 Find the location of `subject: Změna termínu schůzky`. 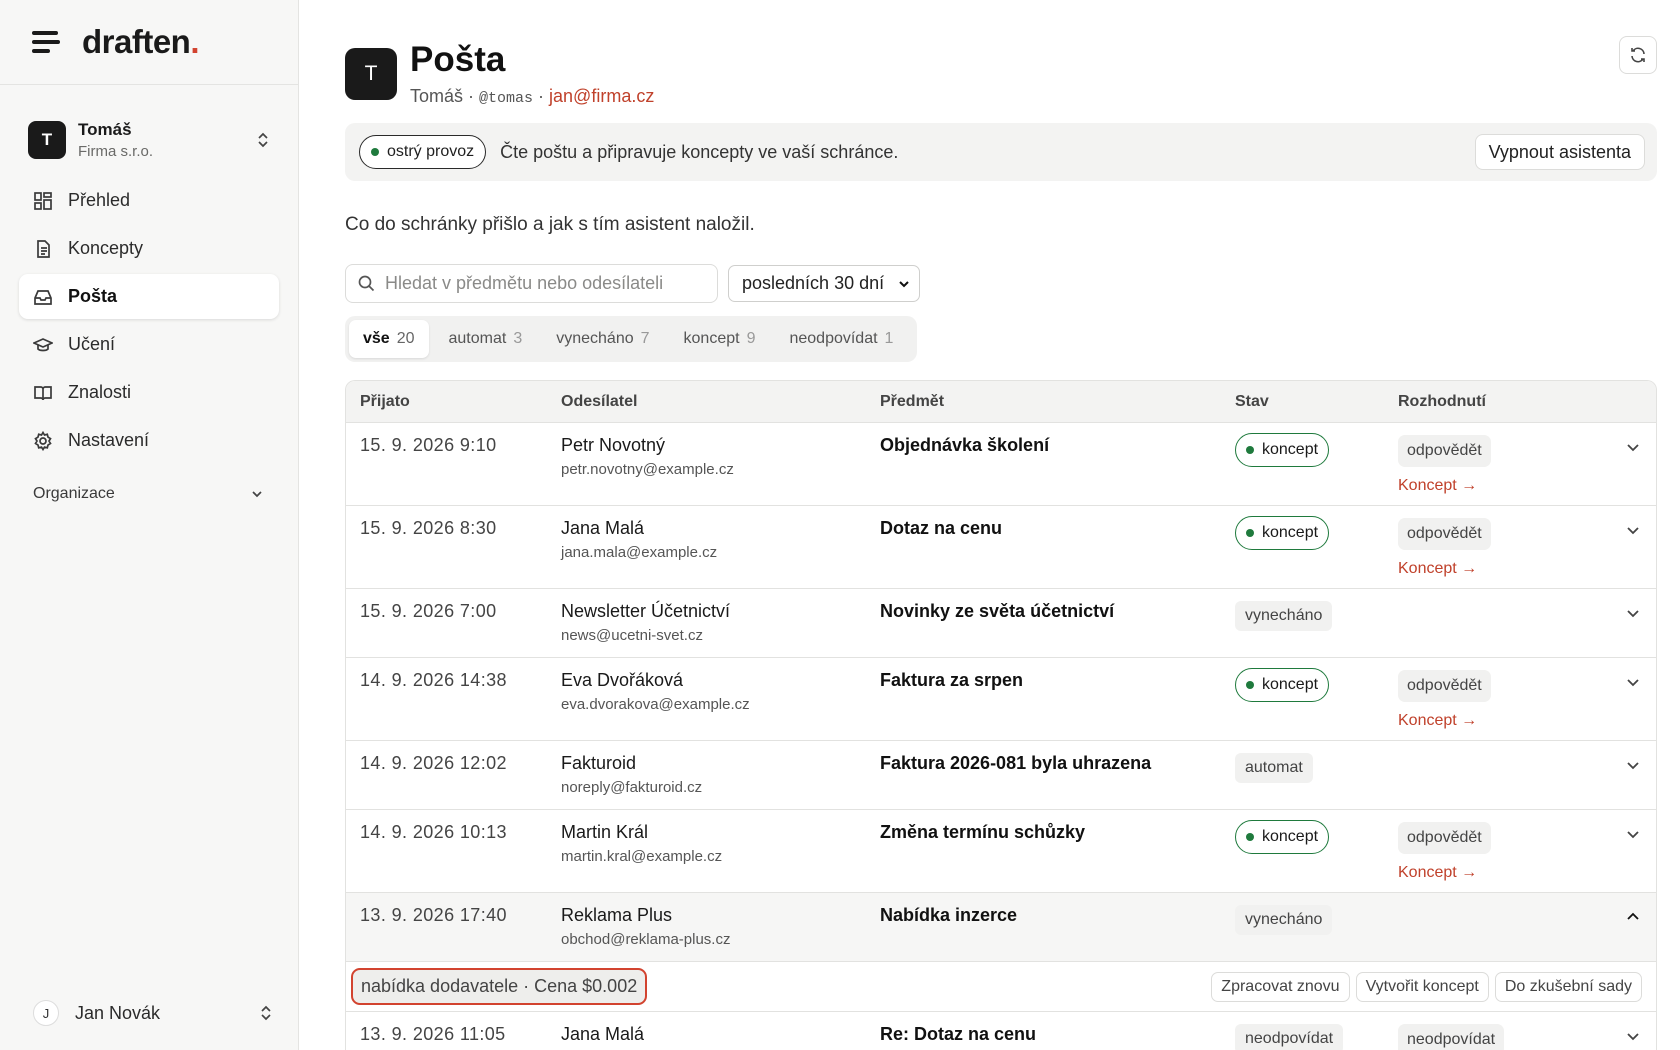

subject: Změna termínu schůzky is located at coordinates (983, 832).